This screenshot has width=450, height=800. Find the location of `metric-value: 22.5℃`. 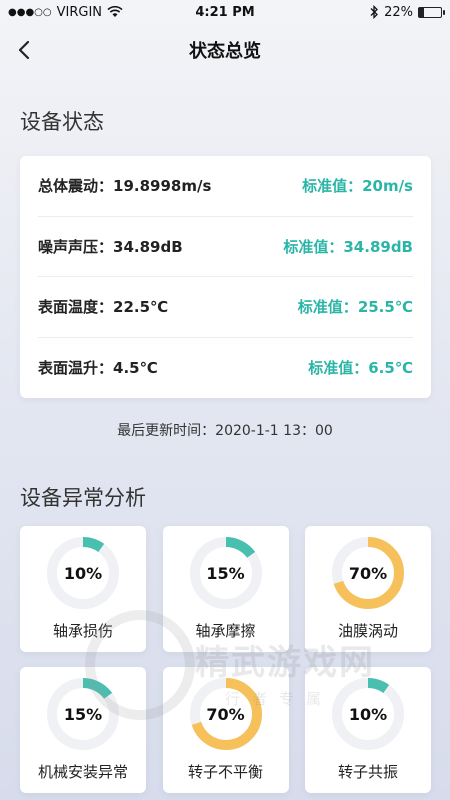

metric-value: 22.5℃ is located at coordinates (141, 307).